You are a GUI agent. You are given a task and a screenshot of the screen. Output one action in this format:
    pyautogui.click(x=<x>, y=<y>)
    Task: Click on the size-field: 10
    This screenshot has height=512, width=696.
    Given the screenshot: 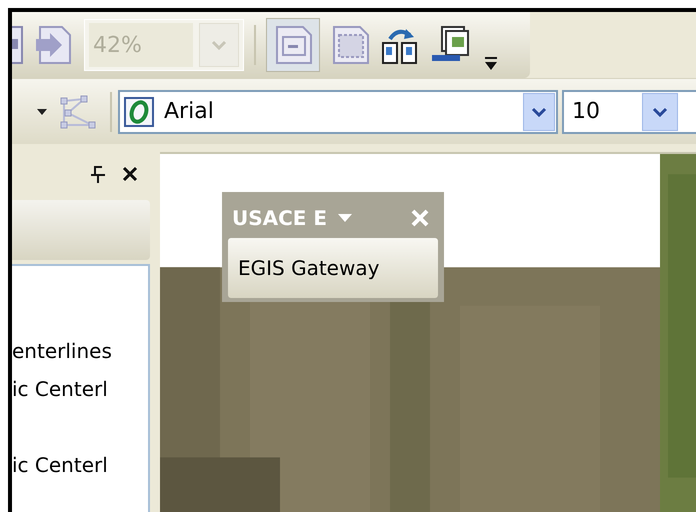 What is the action you would take?
    pyautogui.click(x=629, y=112)
    